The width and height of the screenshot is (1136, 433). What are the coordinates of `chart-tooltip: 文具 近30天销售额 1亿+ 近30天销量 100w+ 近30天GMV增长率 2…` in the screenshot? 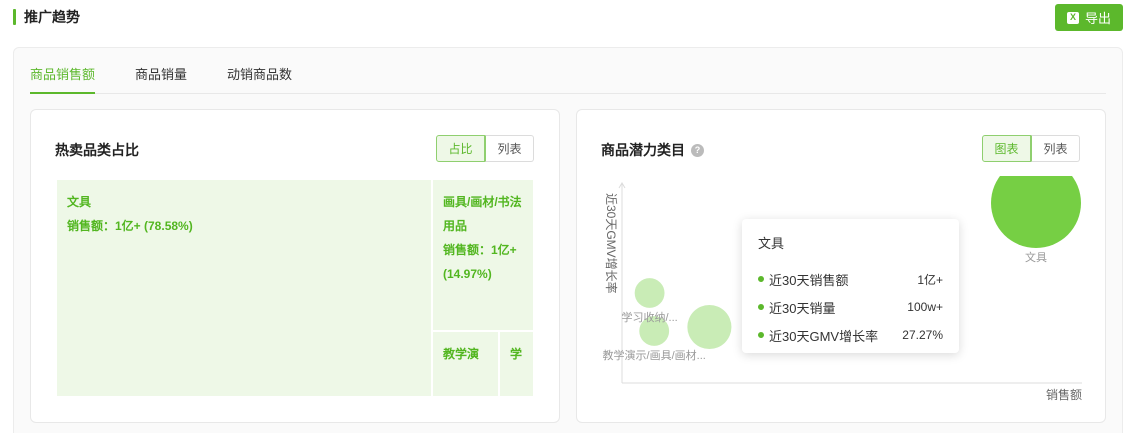 It's located at (850, 286).